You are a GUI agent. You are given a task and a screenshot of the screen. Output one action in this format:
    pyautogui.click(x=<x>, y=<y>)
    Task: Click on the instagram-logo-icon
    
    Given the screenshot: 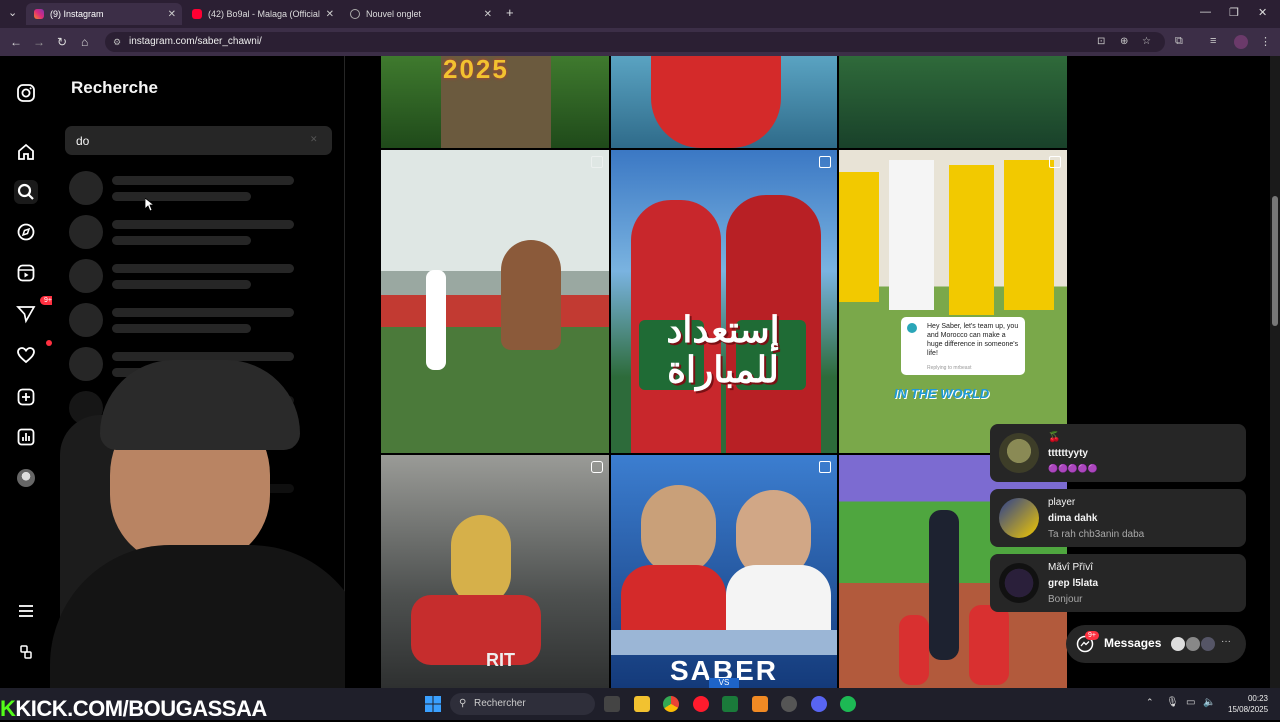 What is the action you would take?
    pyautogui.click(x=26, y=93)
    